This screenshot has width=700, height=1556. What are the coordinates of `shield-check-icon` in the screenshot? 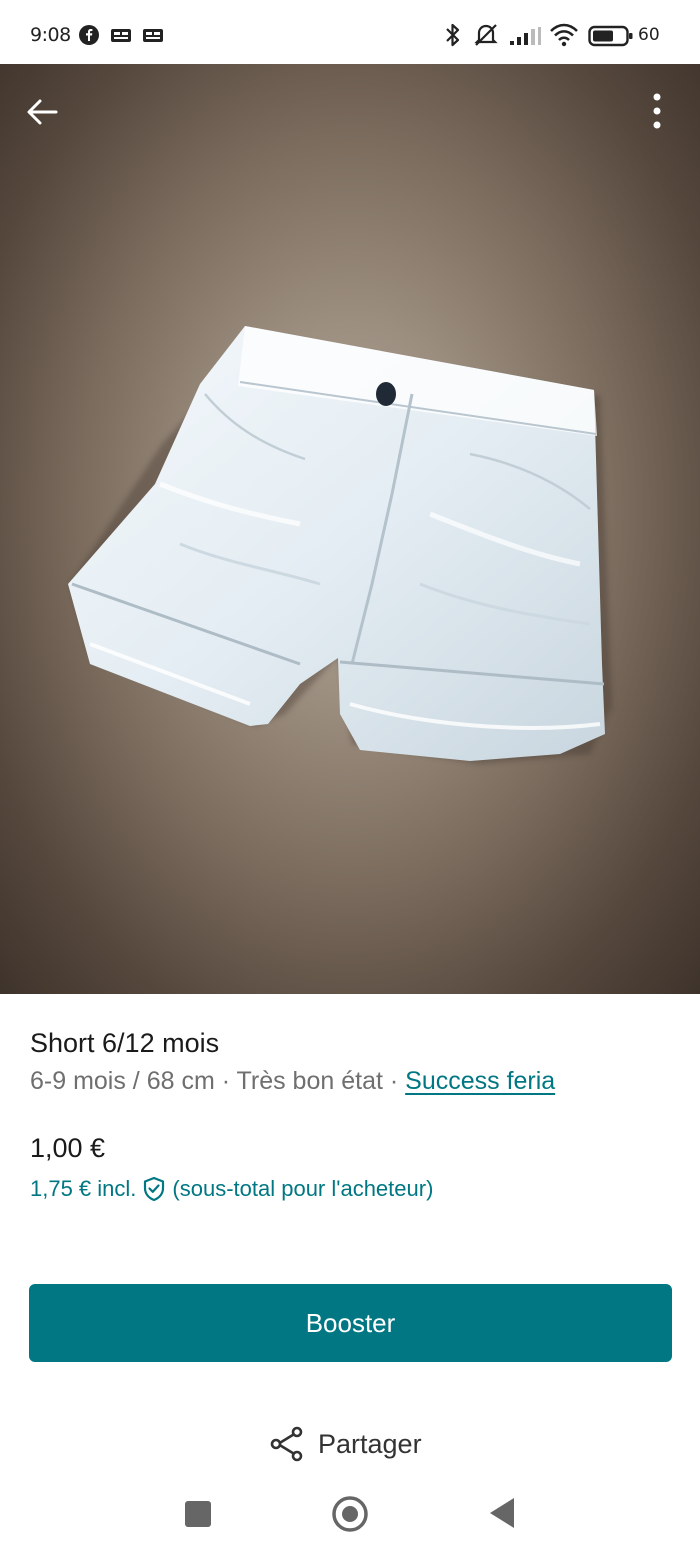 It's located at (154, 1189).